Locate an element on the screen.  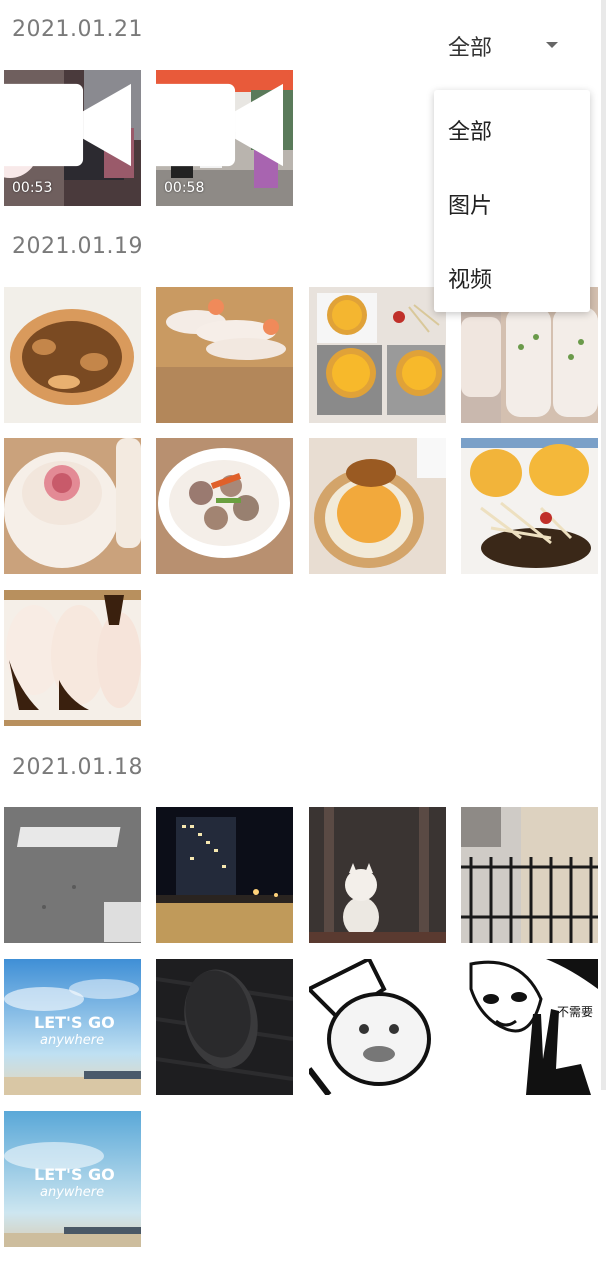
video-thumbnail: 00:53 is located at coordinates (72, 138).